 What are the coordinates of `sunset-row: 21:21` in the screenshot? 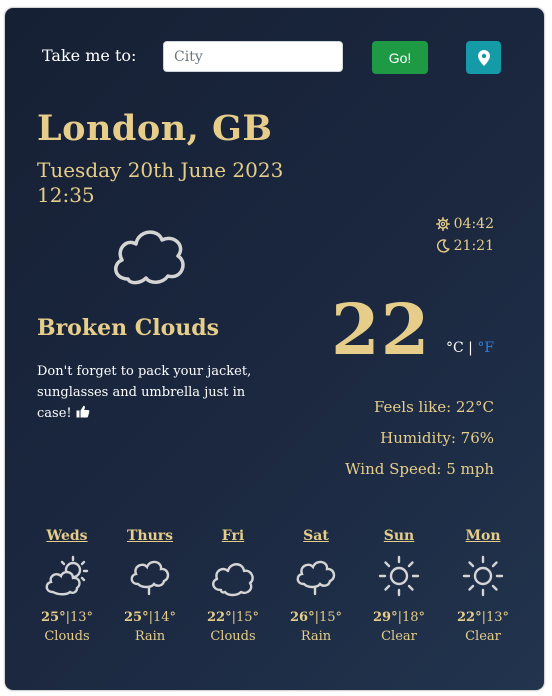 It's located at (465, 246).